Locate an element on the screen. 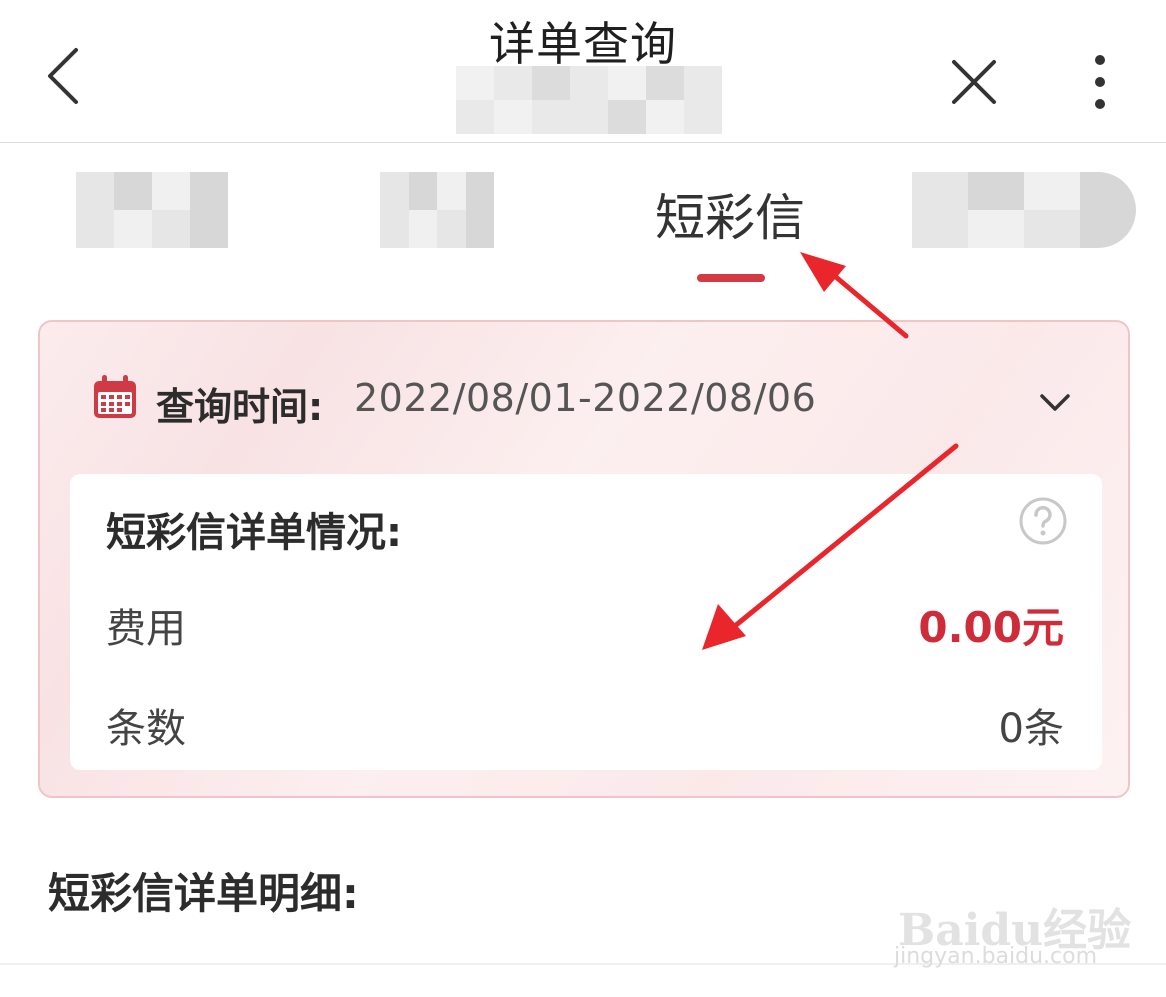 This screenshot has width=1166, height=997. calendar-icon is located at coordinates (115, 396).